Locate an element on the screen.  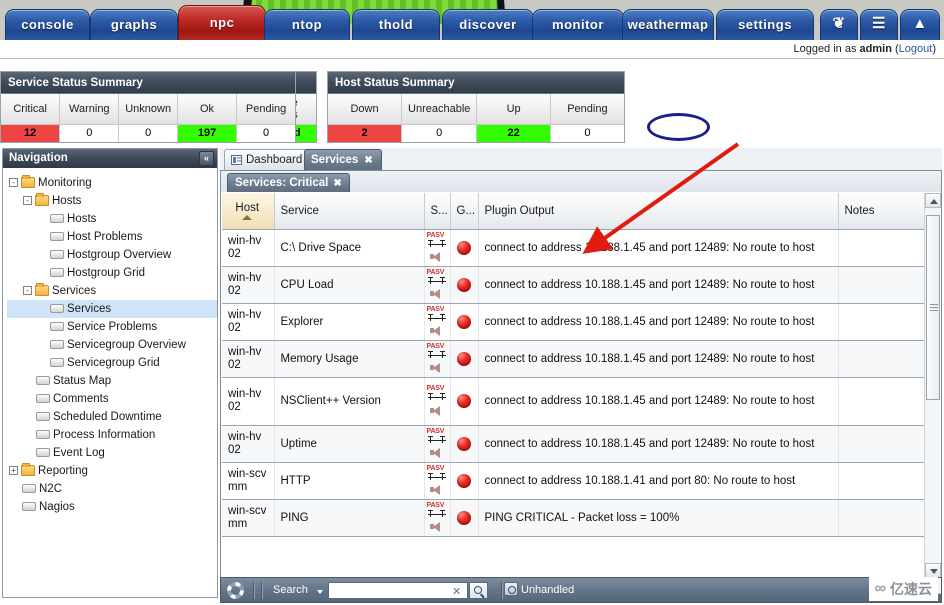
cell-service: CPU Load is located at coordinates (349, 285).